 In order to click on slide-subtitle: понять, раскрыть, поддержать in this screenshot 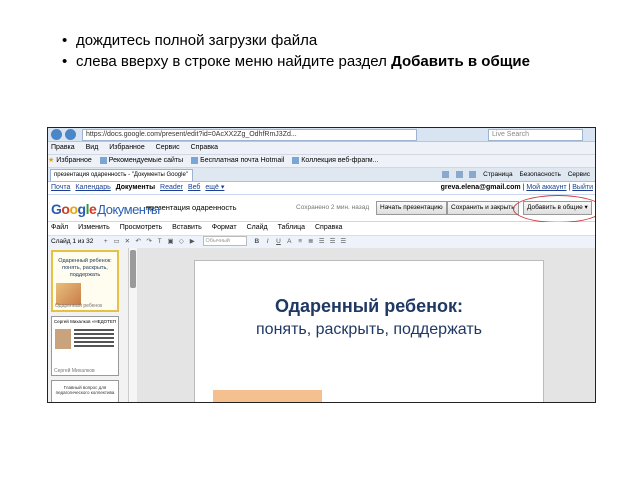, I will do `click(369, 330)`.